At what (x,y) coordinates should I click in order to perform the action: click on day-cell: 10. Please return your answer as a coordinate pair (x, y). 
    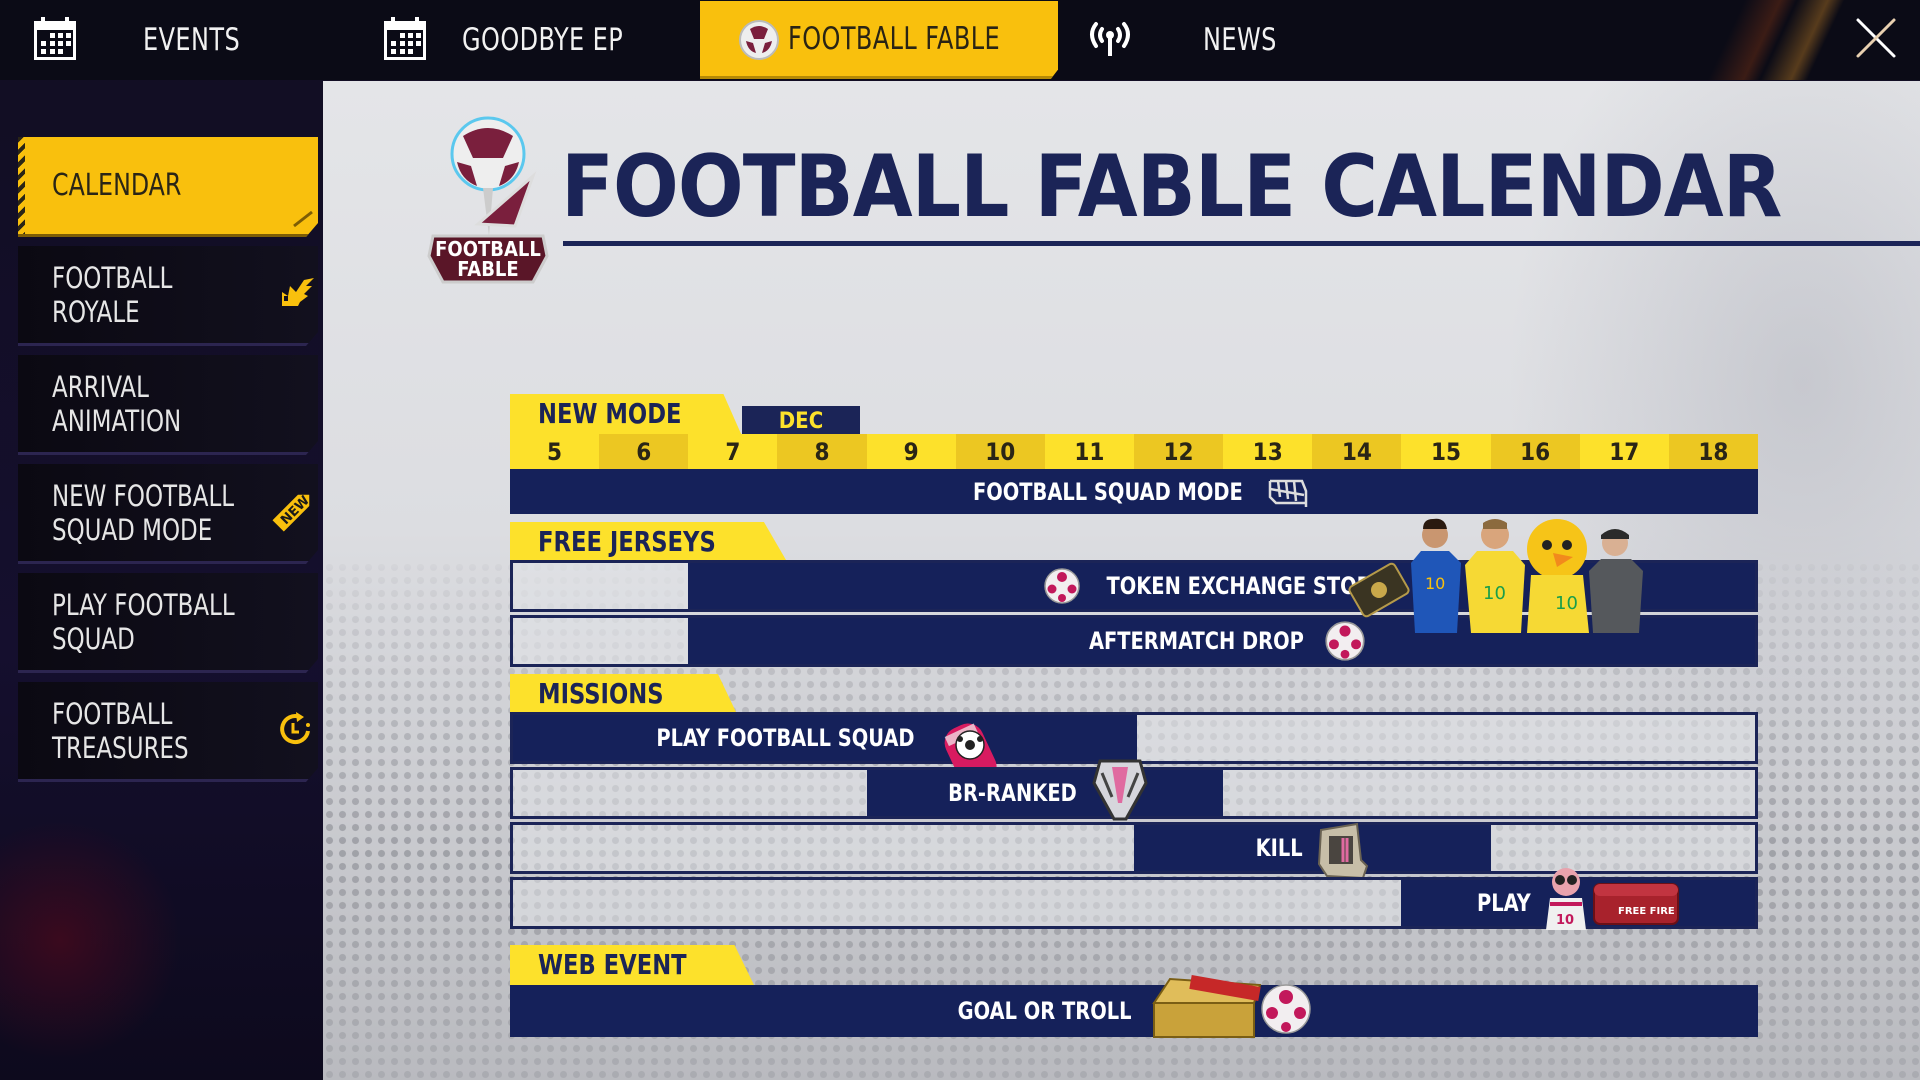
    Looking at the image, I should click on (1000, 451).